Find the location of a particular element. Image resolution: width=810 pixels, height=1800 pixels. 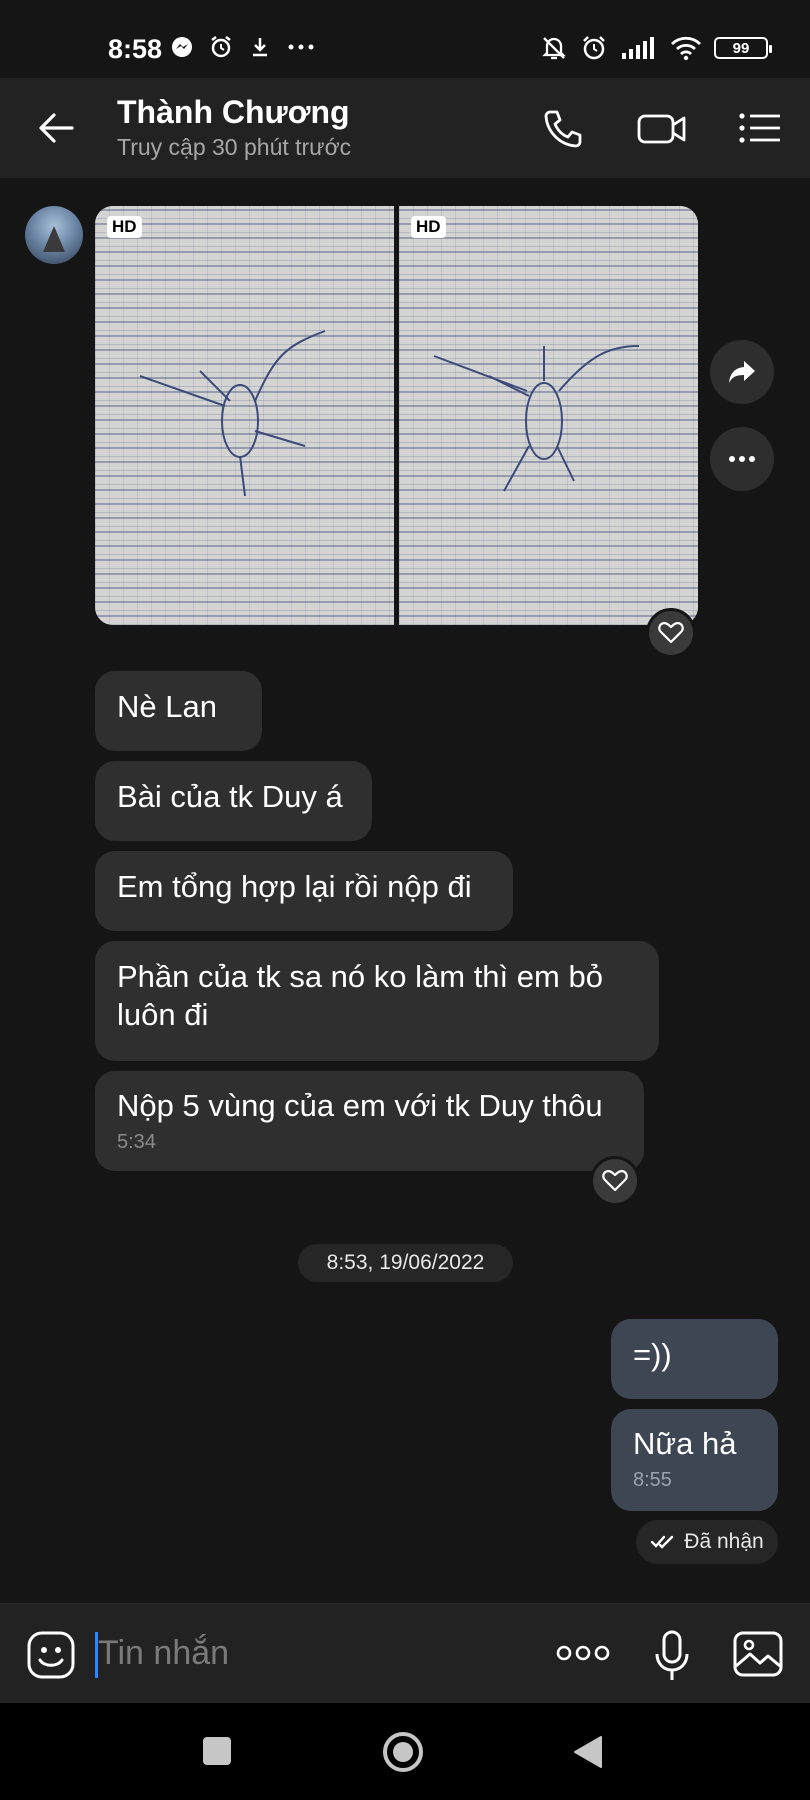

recent-apps-button is located at coordinates (217, 1751).